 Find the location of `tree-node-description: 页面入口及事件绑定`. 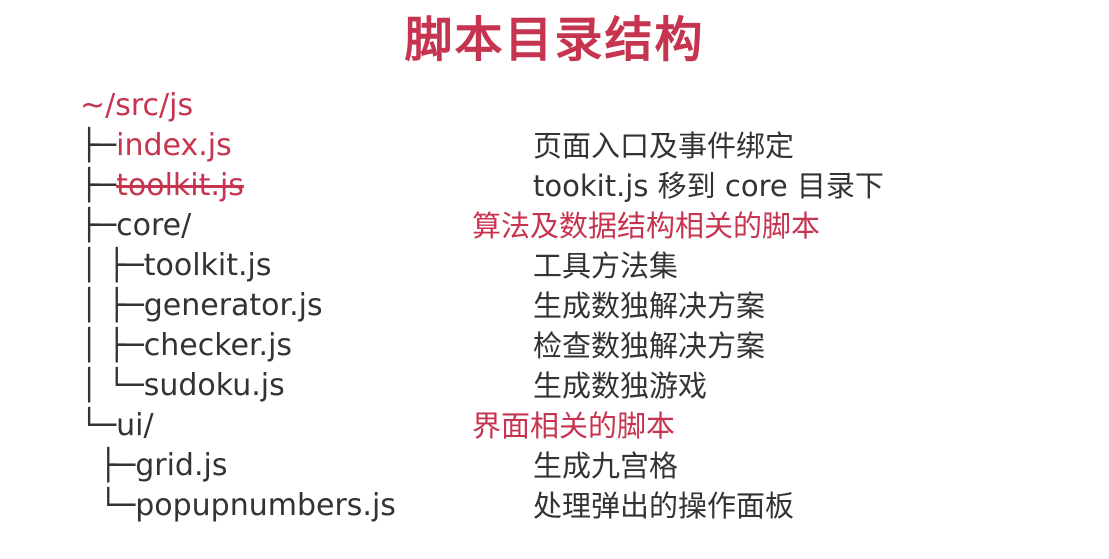

tree-node-description: 页面入口及事件绑定 is located at coordinates (664, 146).